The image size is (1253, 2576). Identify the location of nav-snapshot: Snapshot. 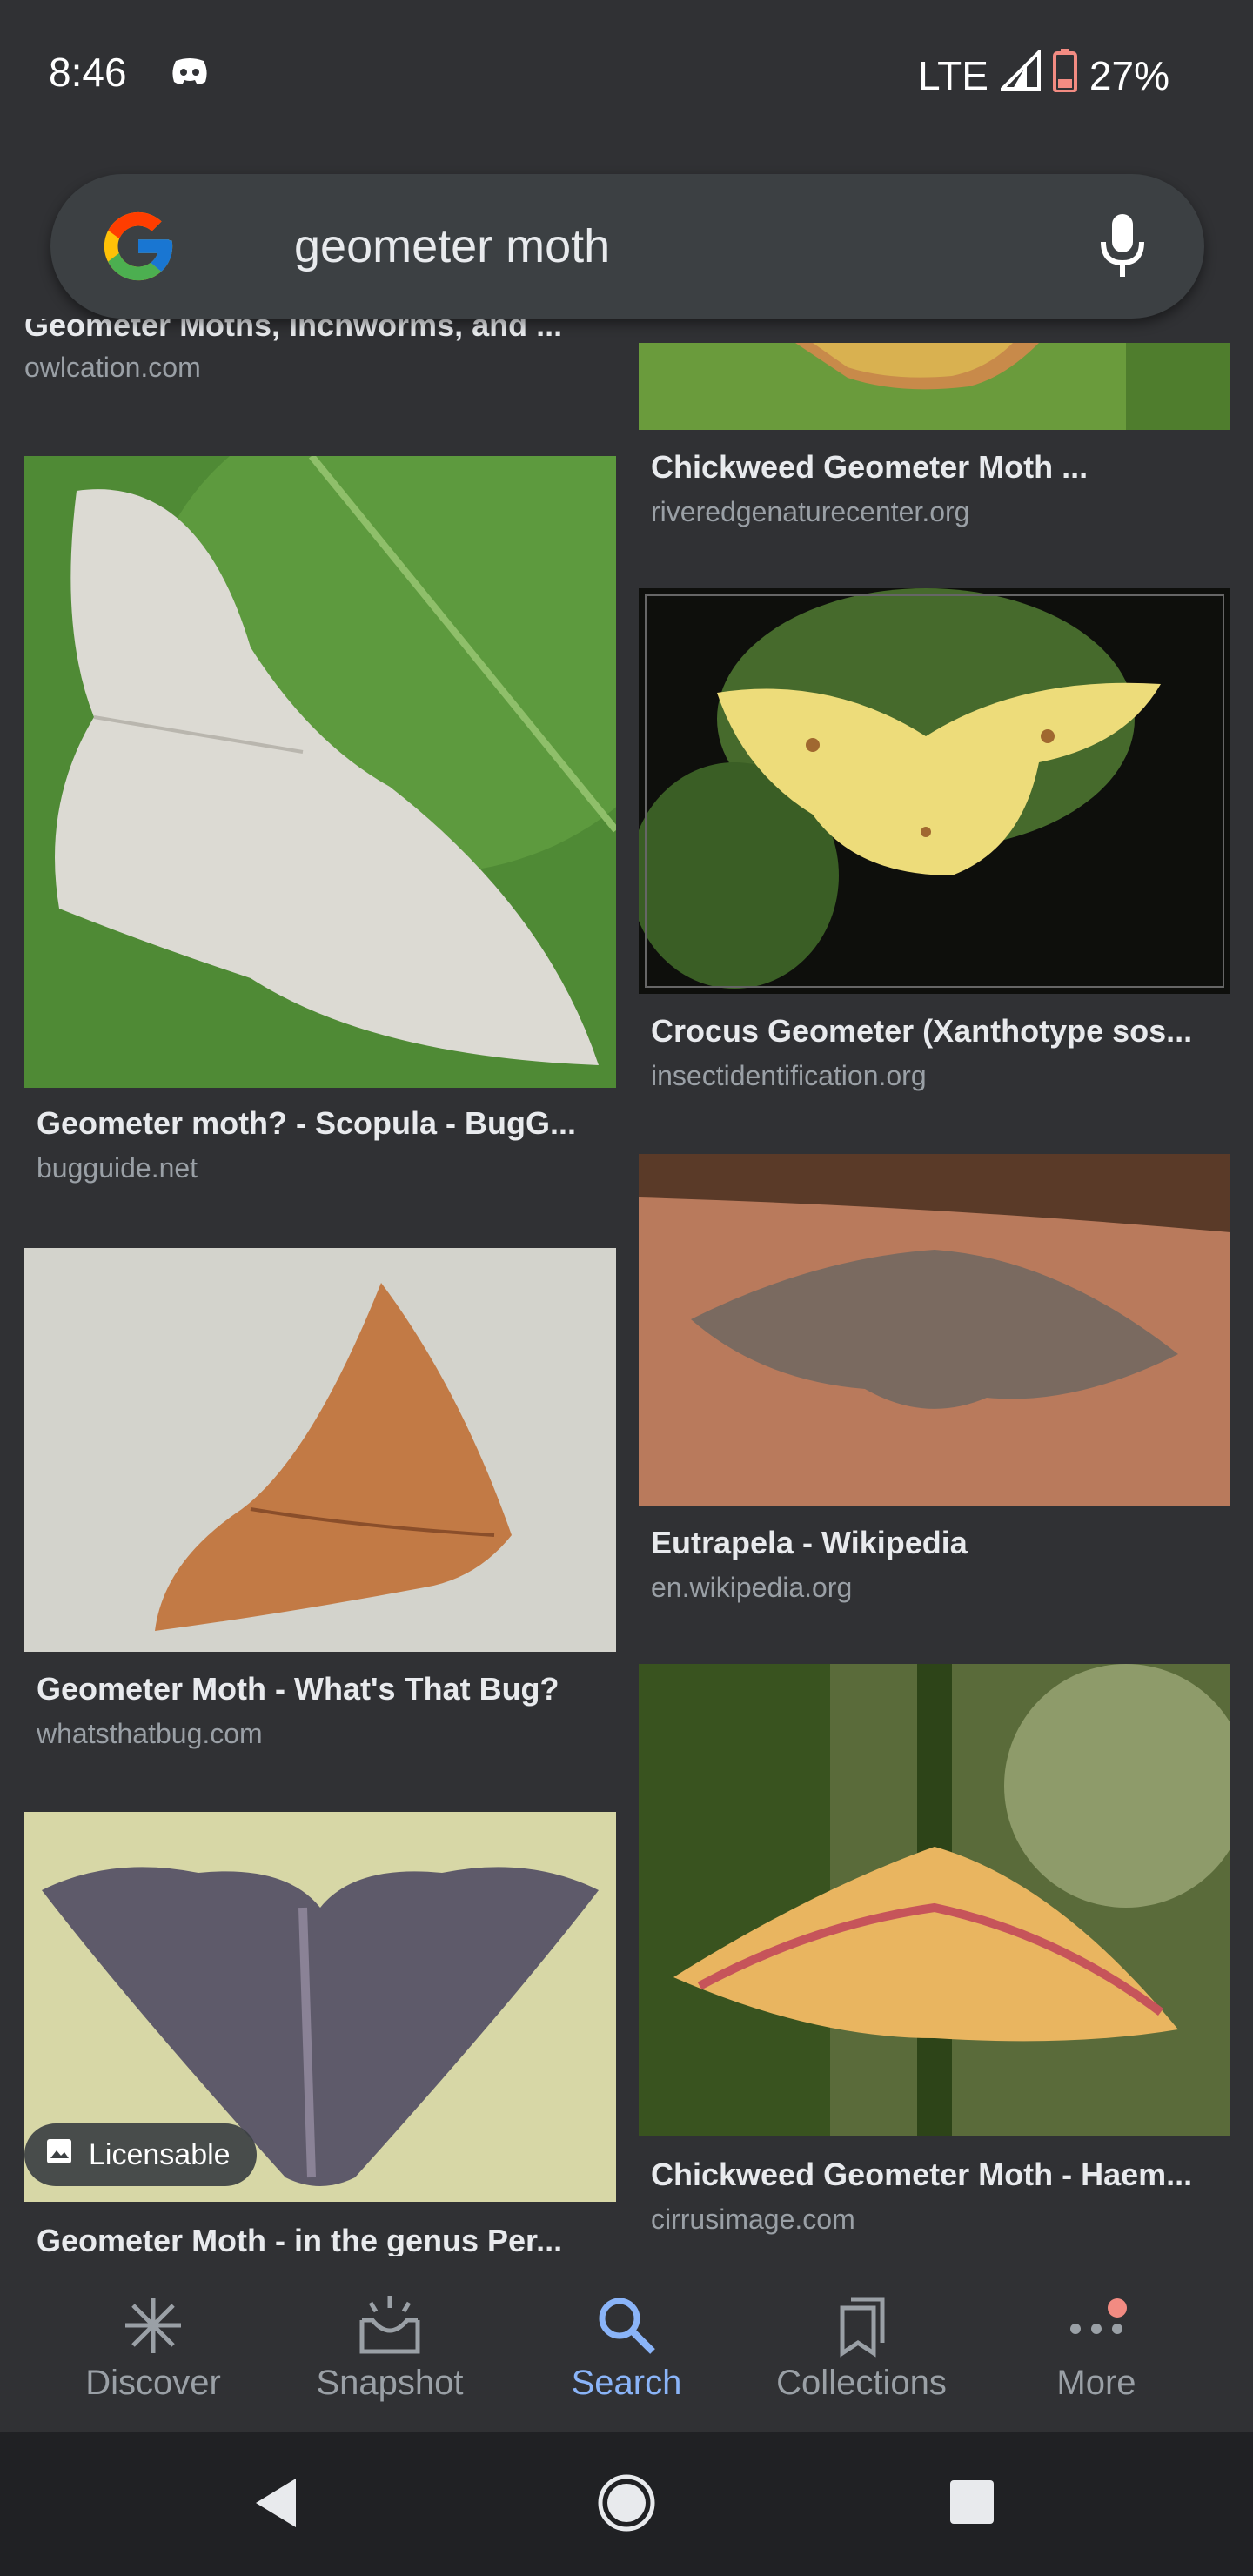
(390, 2344).